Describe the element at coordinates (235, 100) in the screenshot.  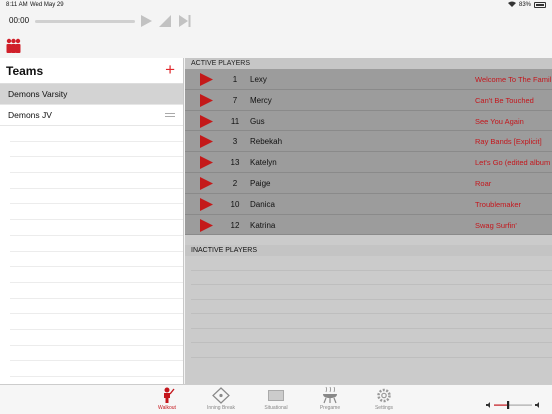
I see `player-number: 7` at that location.